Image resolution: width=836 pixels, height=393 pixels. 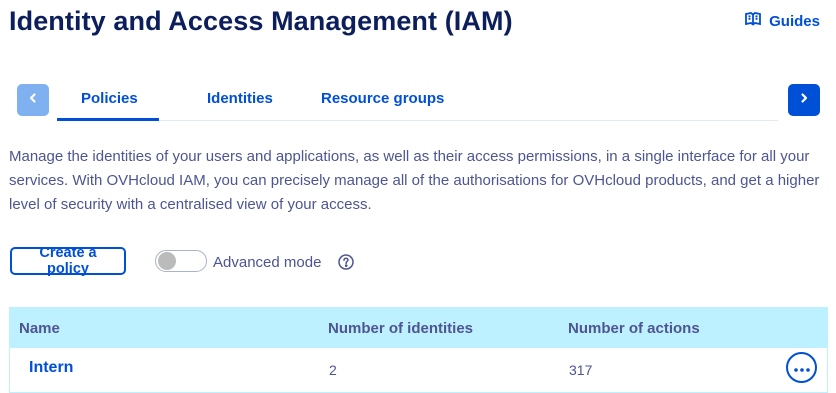 What do you see at coordinates (108, 119) in the screenshot?
I see `active-tab-indicator` at bounding box center [108, 119].